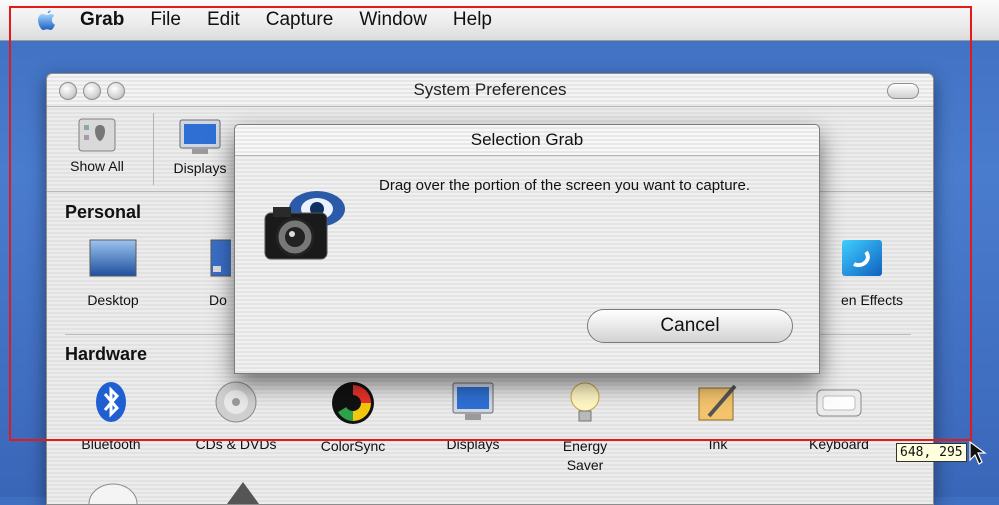 This screenshot has width=999, height=505. What do you see at coordinates (978, 452) in the screenshot?
I see `arrow-cursor-icon` at bounding box center [978, 452].